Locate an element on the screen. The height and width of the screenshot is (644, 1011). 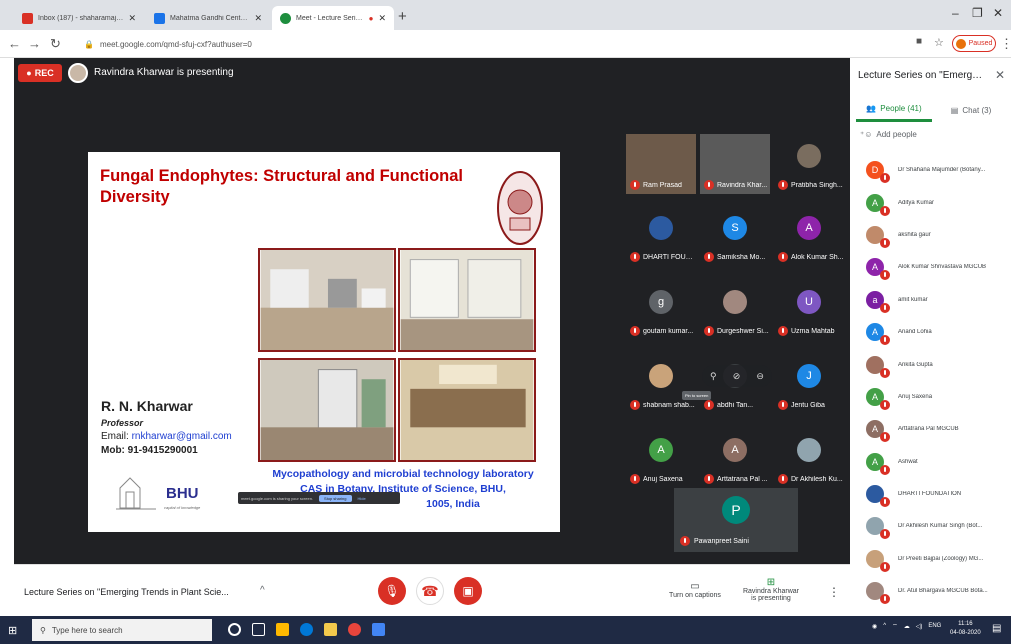
forward-arrow-icon: → is located at coordinates (34, 43).